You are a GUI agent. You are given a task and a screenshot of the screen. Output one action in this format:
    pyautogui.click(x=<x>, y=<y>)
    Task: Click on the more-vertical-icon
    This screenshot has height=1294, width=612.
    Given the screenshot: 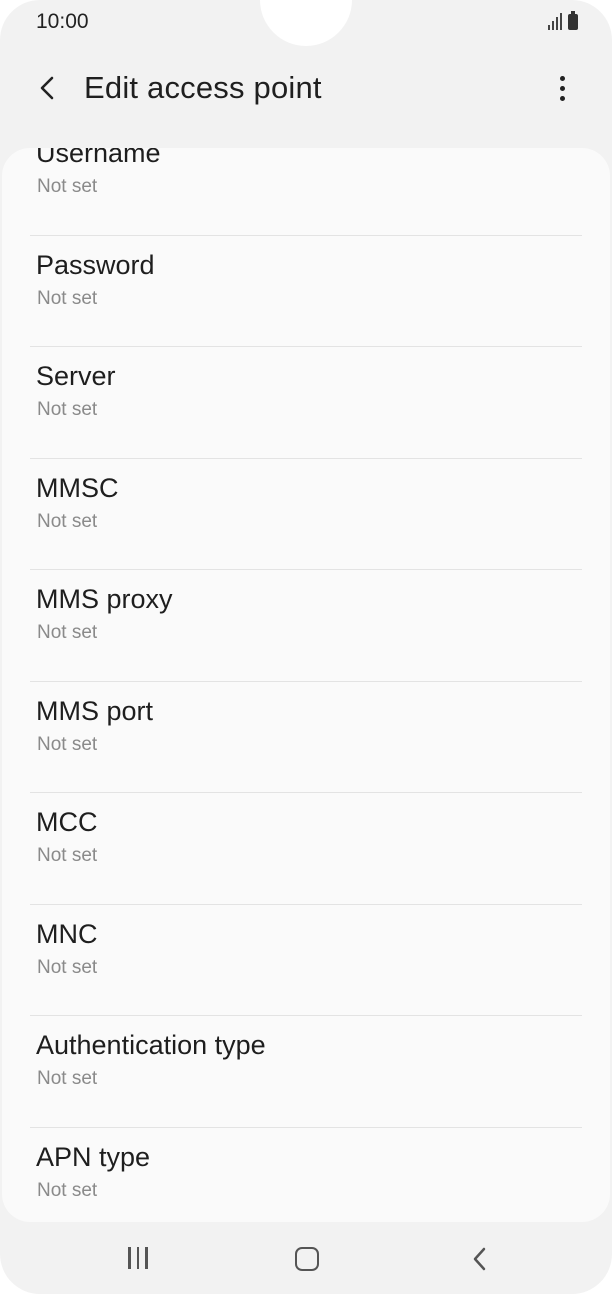 What is the action you would take?
    pyautogui.click(x=562, y=88)
    